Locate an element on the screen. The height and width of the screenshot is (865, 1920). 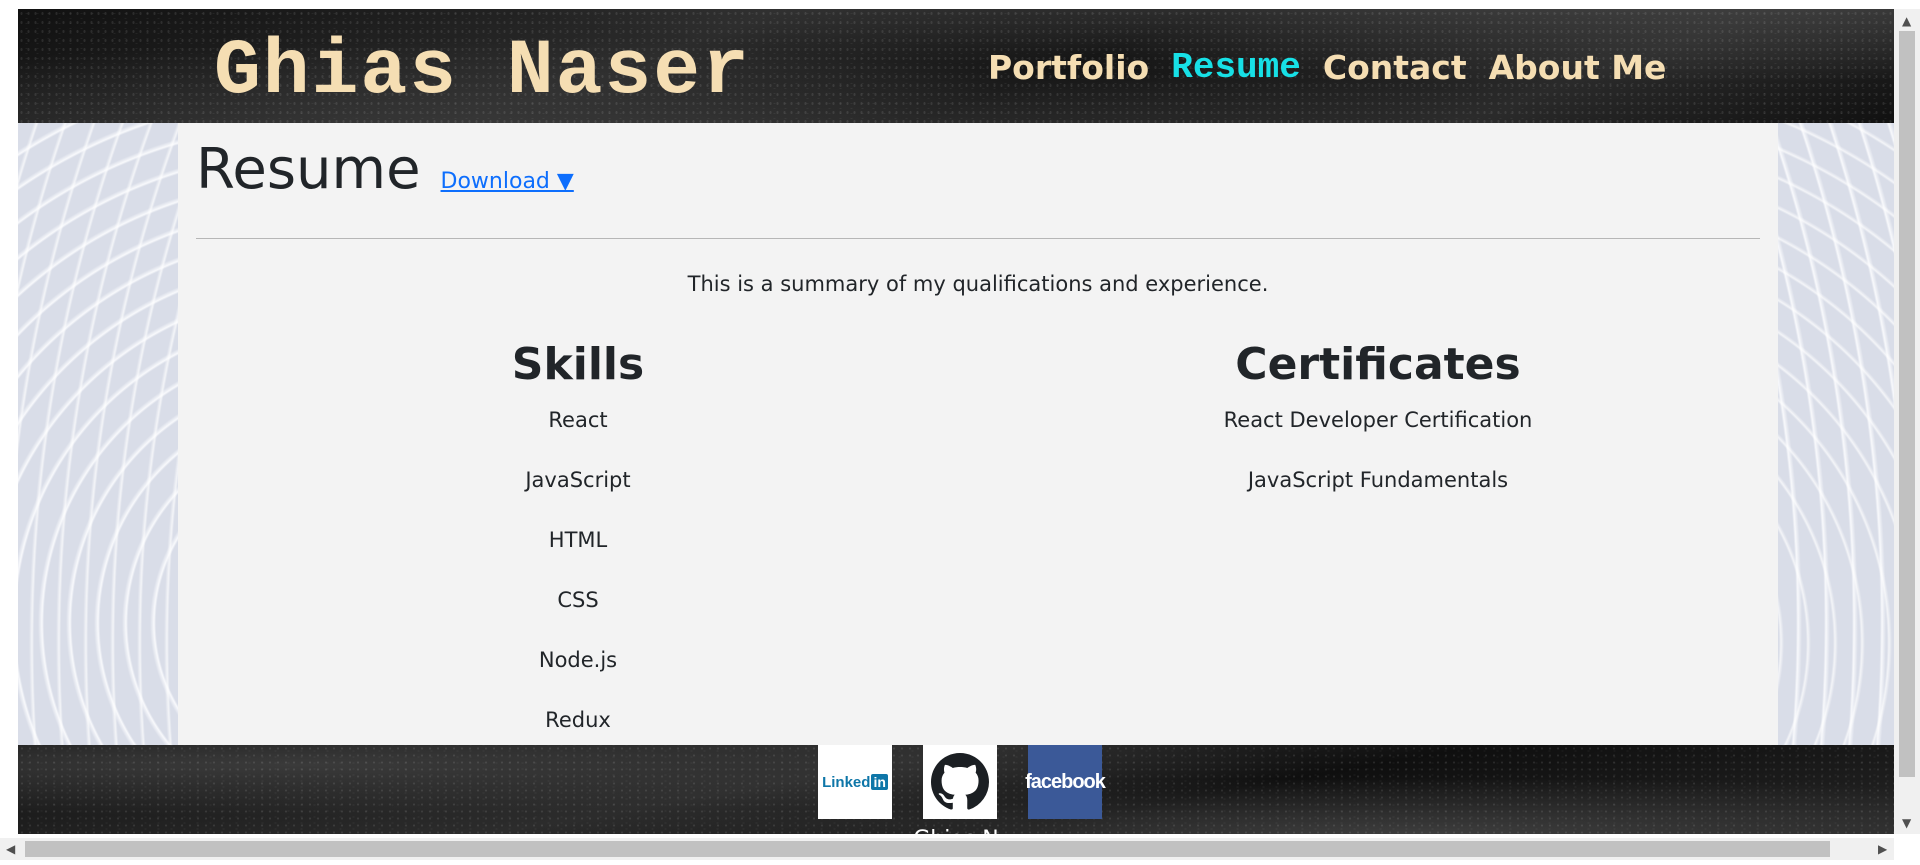
list-item: Redux is located at coordinates (578, 720).